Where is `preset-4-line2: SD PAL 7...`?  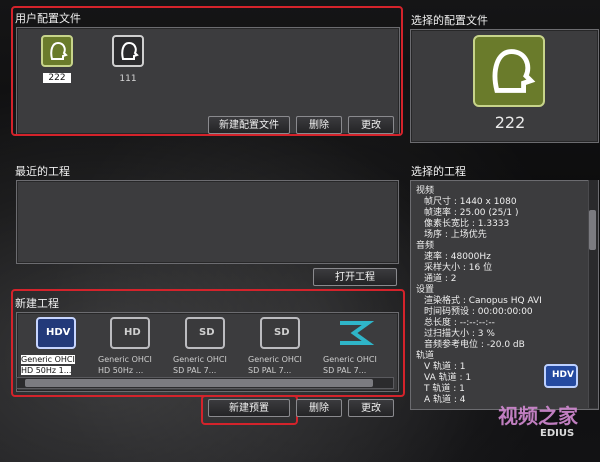 preset-4-line2: SD PAL 7... is located at coordinates (269, 370).